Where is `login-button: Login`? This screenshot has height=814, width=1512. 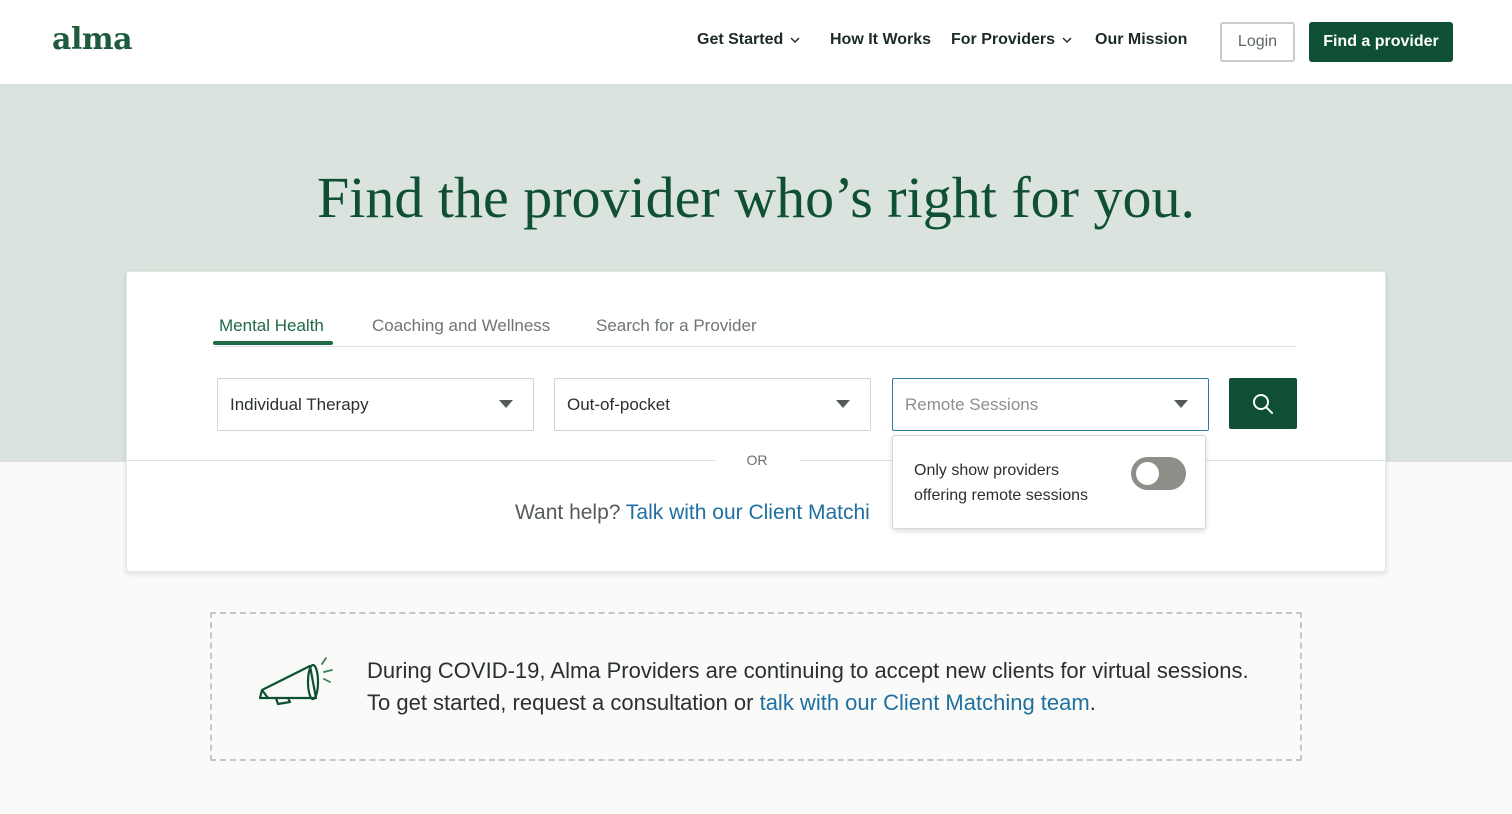
login-button: Login is located at coordinates (1257, 42).